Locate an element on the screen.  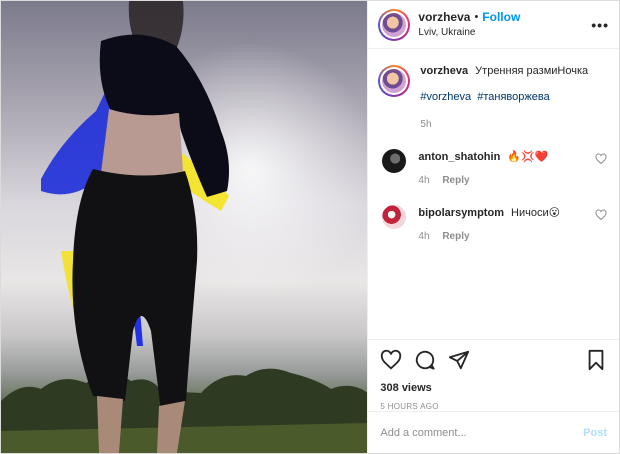
comment-item: bipolarsymptom Ничоси😮 4h Reply is located at coordinates (493, 225).